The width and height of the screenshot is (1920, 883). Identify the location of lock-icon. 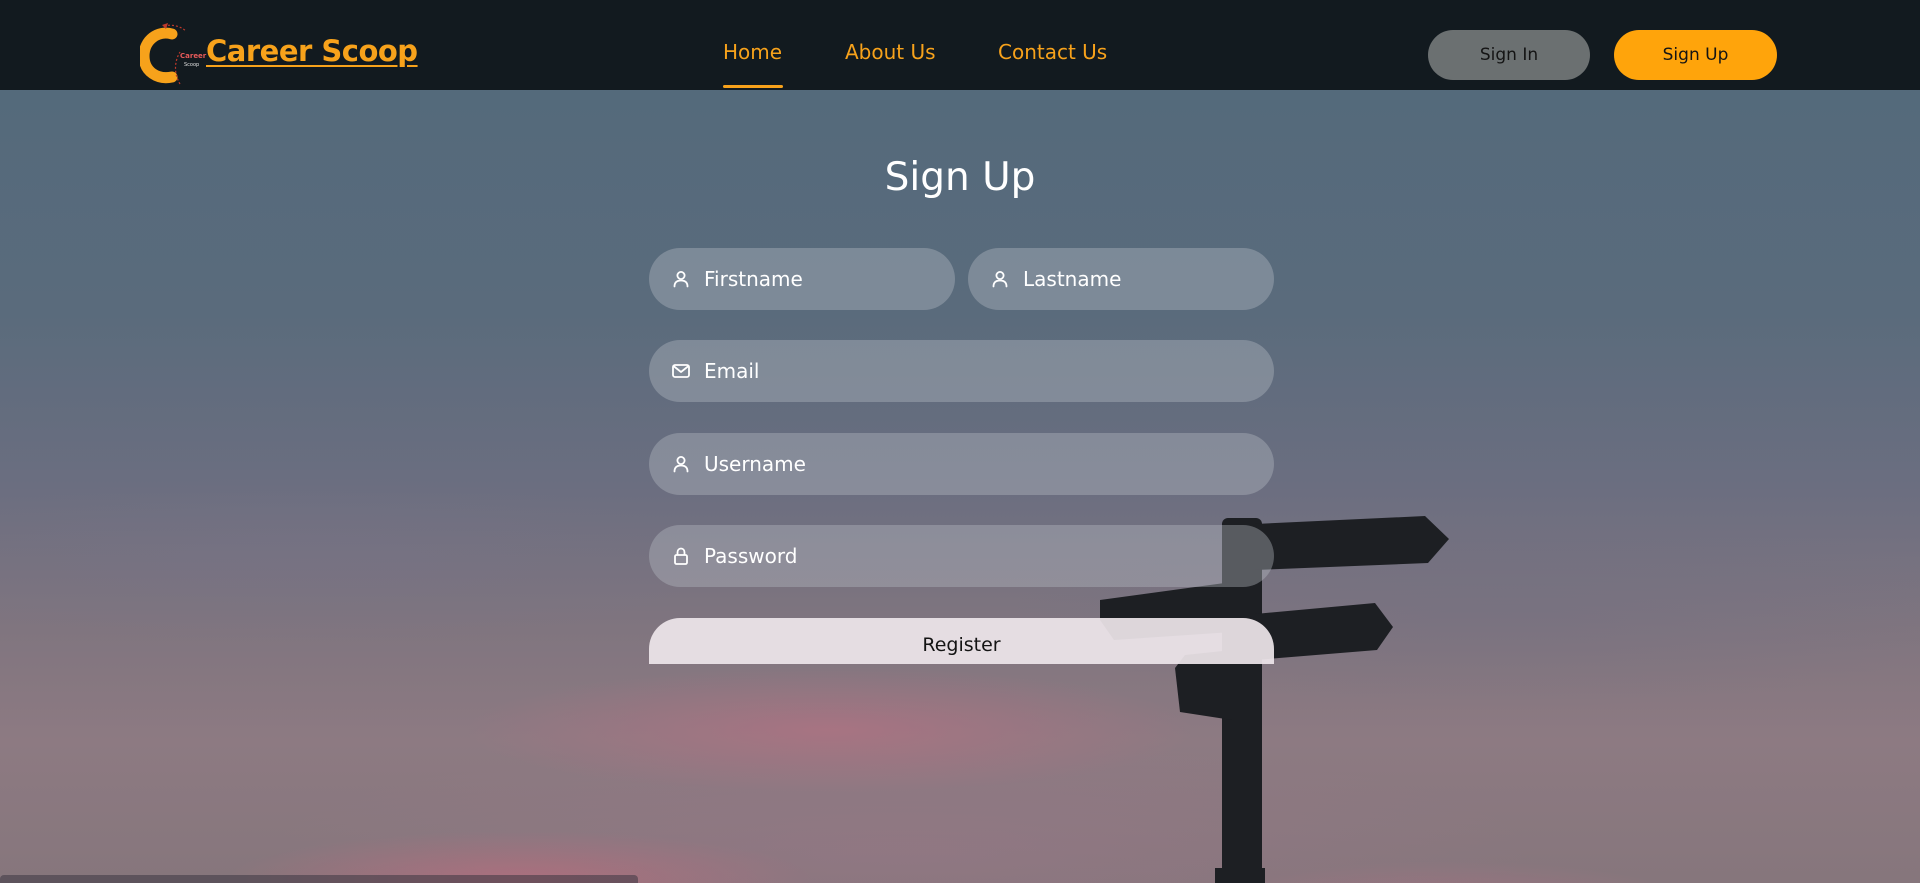
(681, 556).